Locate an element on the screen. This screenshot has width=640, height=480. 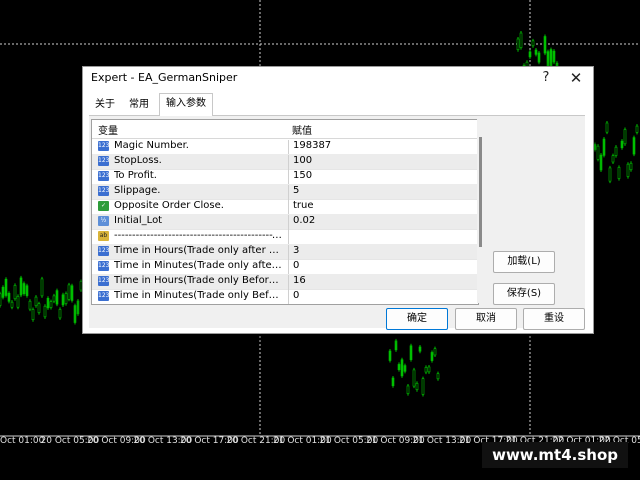
tab-common: 常用 is located at coordinates (139, 105).